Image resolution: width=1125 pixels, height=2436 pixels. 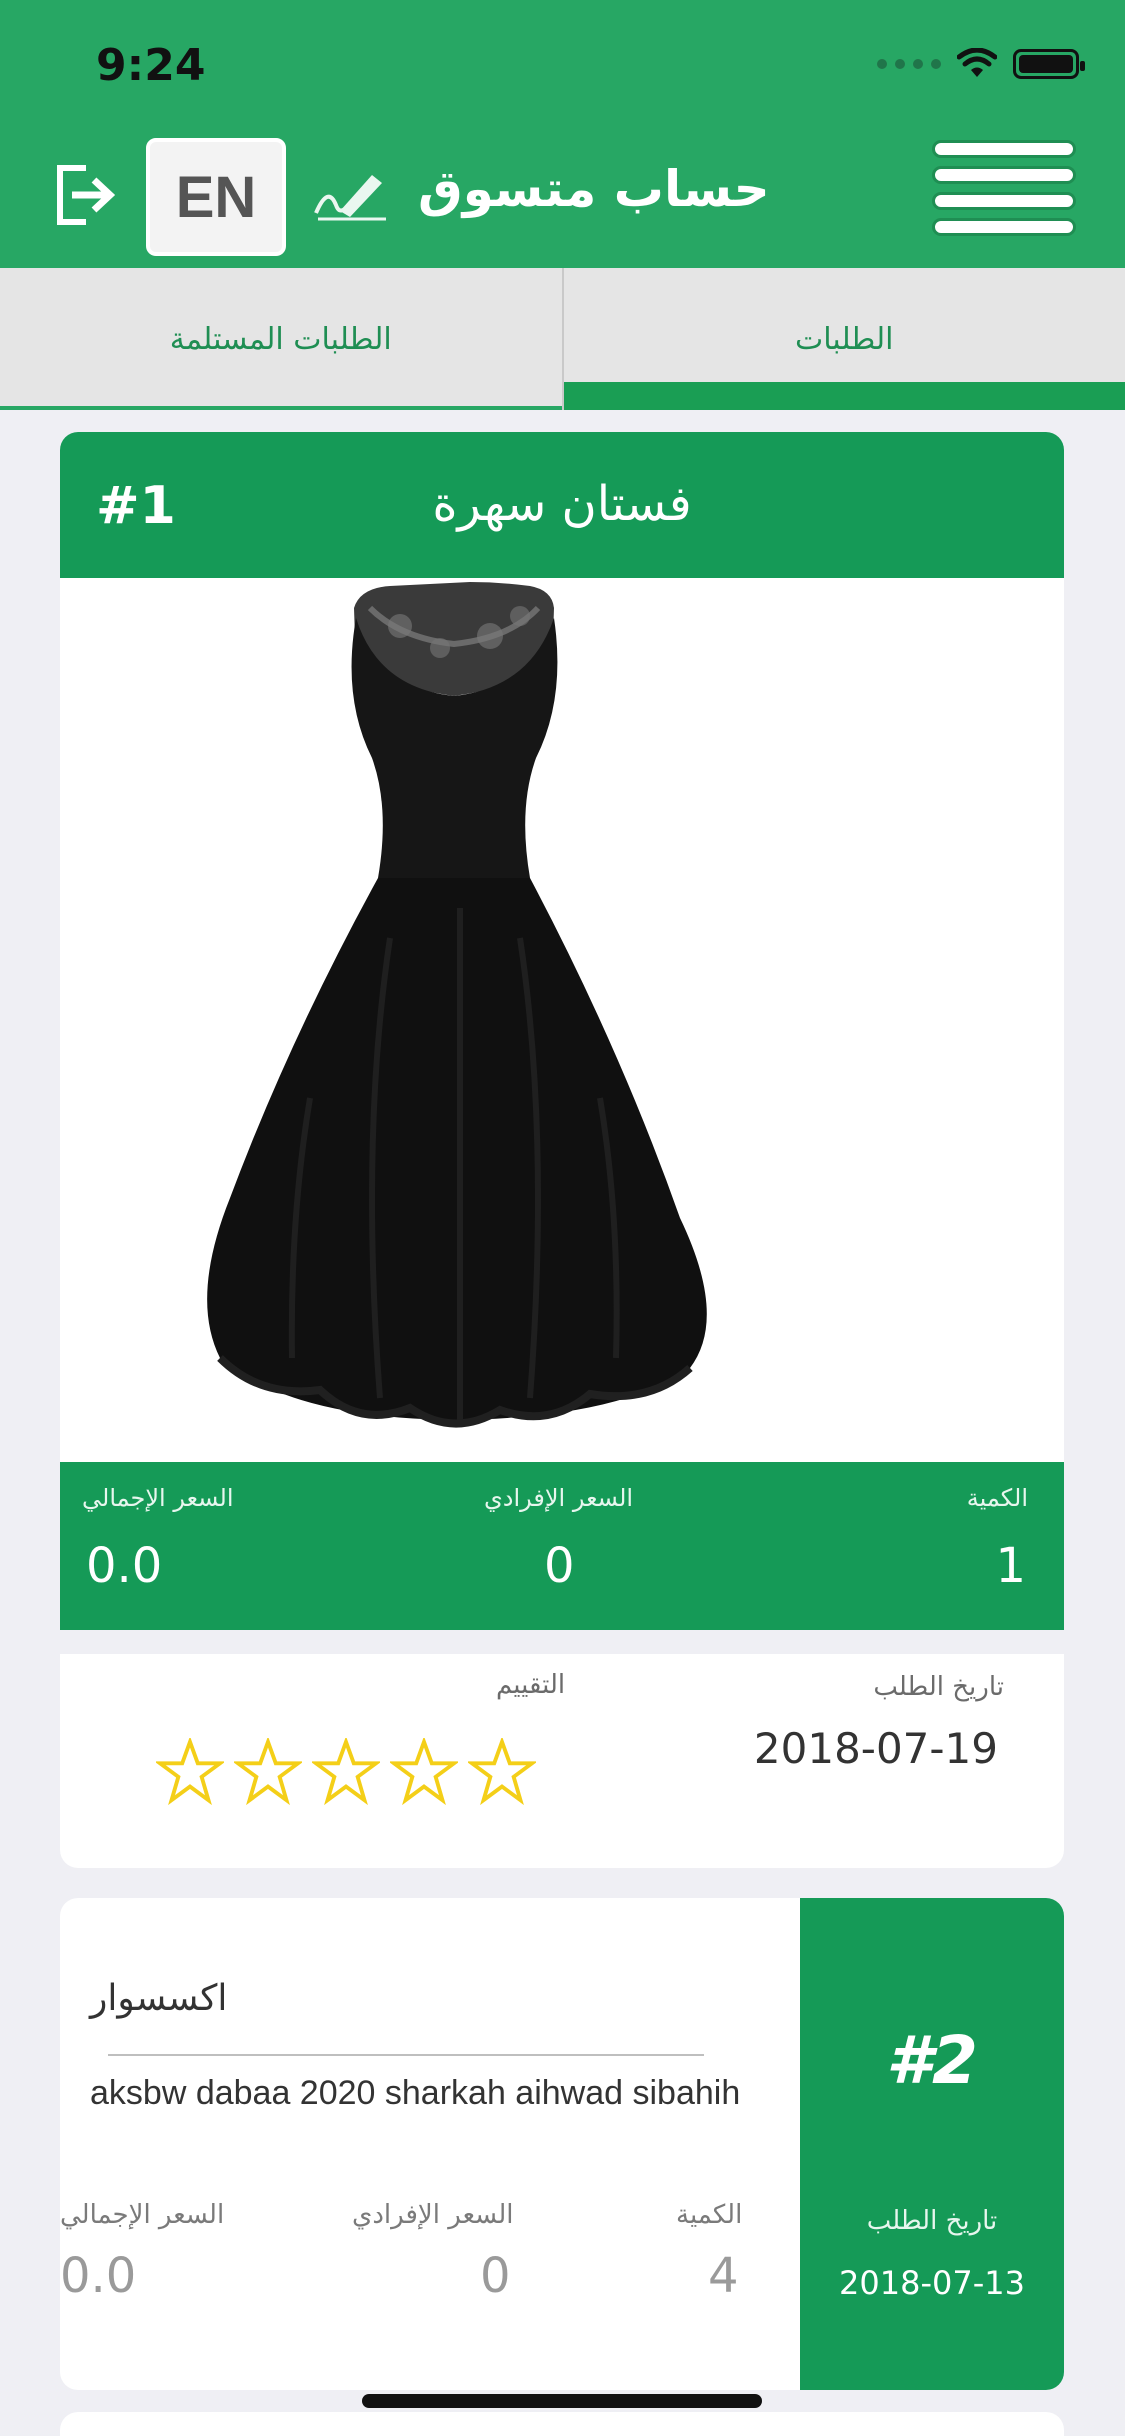 I want to click on page-title: حساب متسوق, so click(x=594, y=189).